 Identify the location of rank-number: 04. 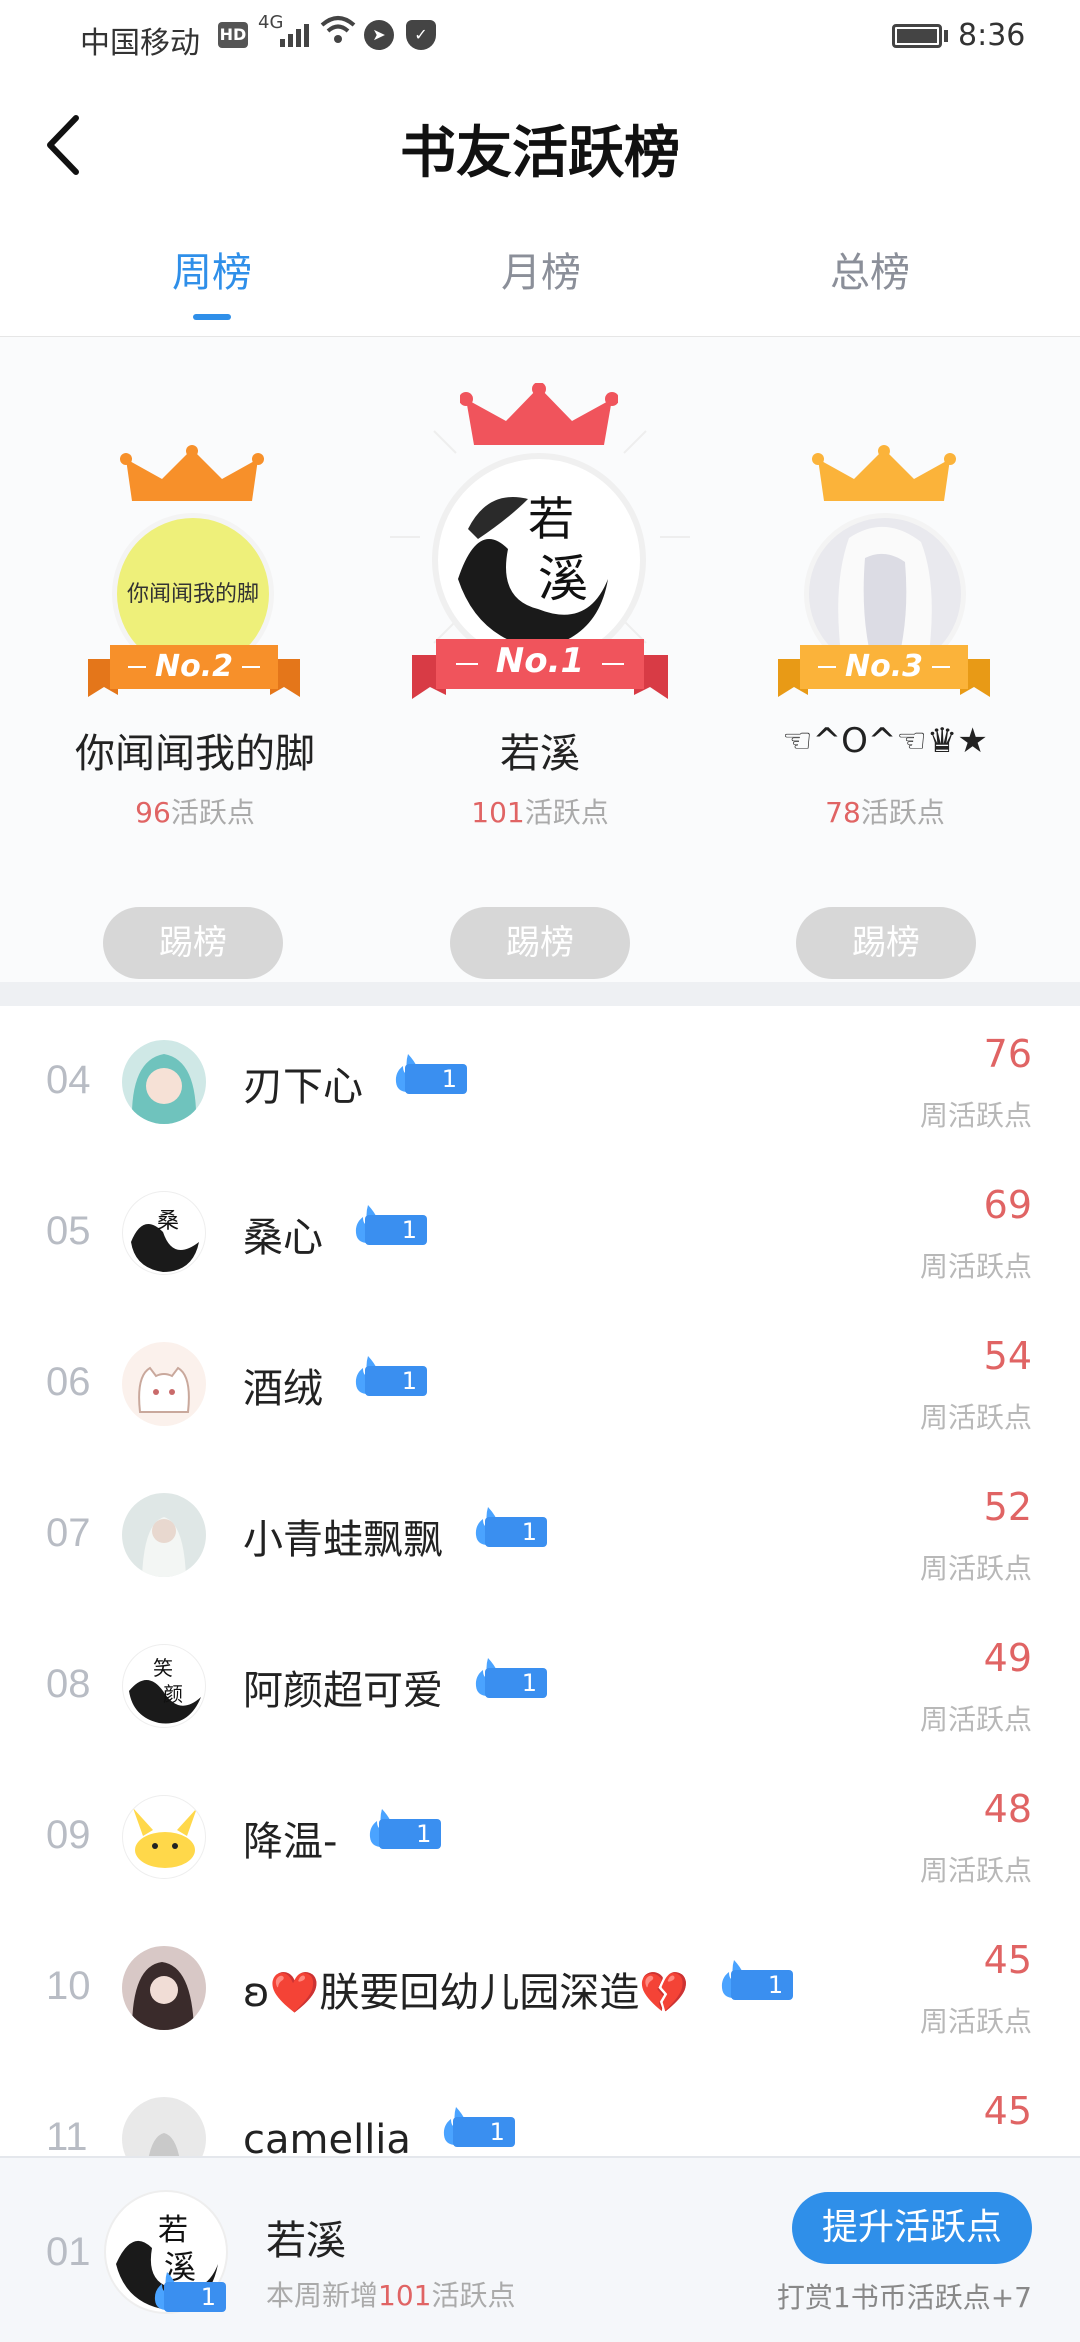
(68, 1080).